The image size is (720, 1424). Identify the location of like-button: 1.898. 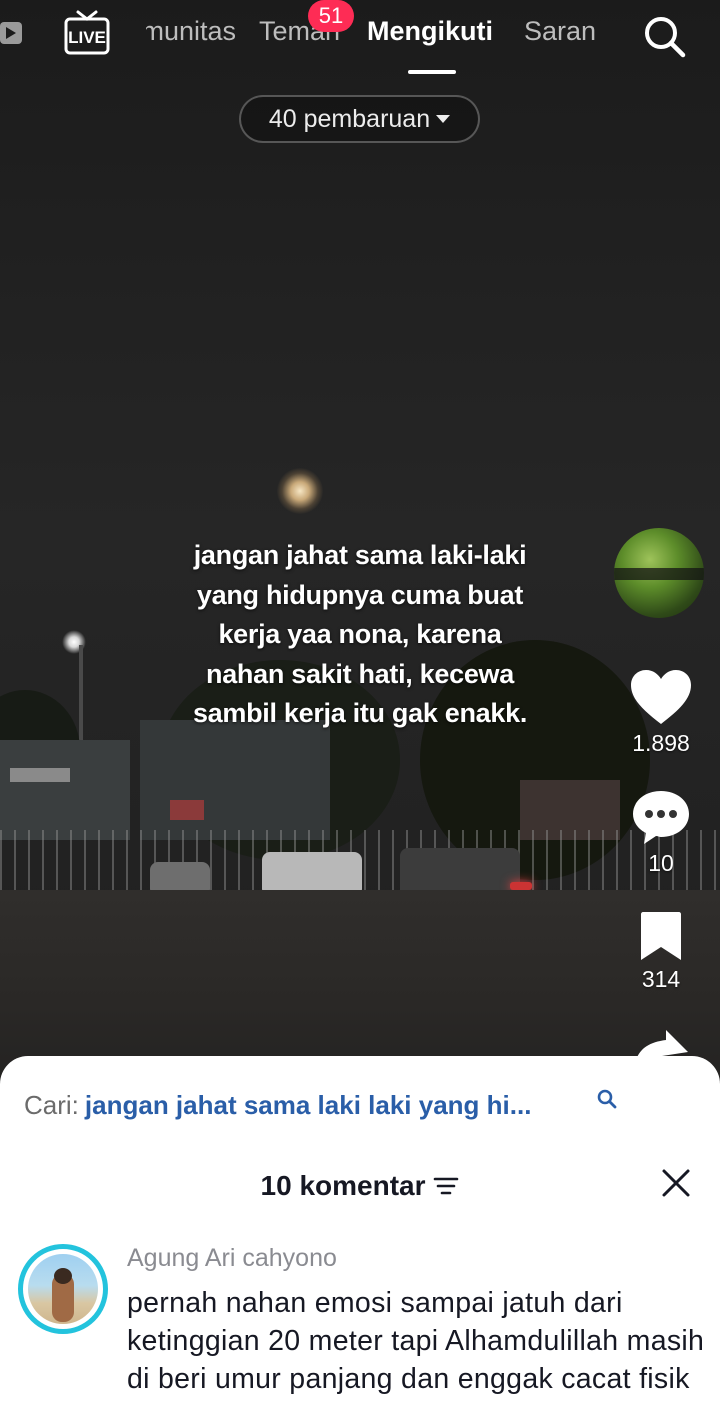
(661, 712).